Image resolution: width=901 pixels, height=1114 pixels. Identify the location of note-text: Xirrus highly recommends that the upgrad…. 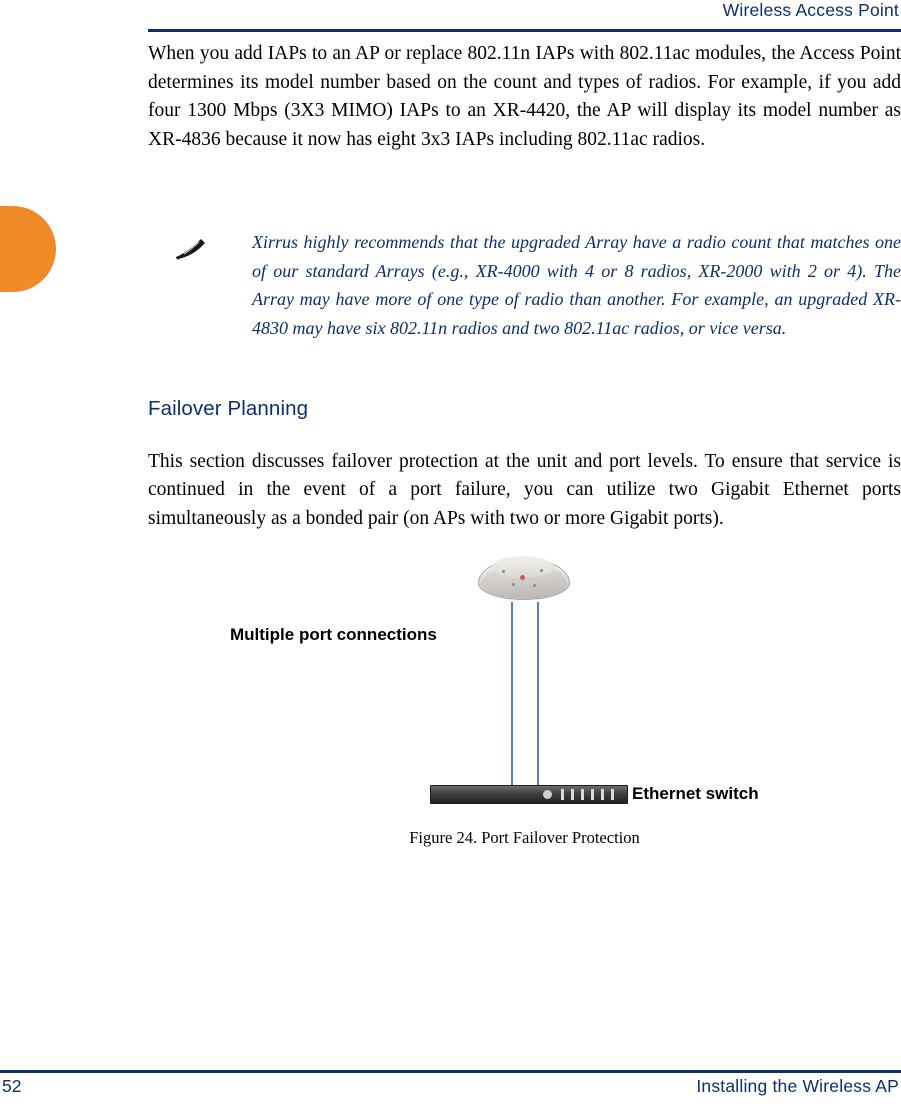
(576, 285).